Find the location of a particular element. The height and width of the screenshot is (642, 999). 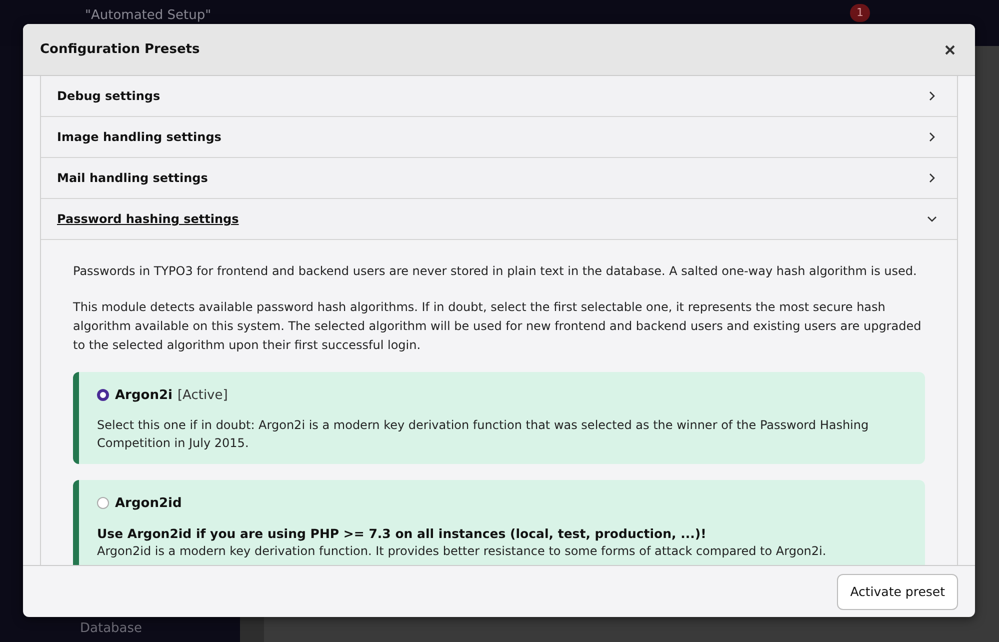

intro-paragraph: Passwords in TYPO3 for frontend and backend users are never stored in plain text in the database. A salted one-way hash algorithm is used. is located at coordinates (495, 271).